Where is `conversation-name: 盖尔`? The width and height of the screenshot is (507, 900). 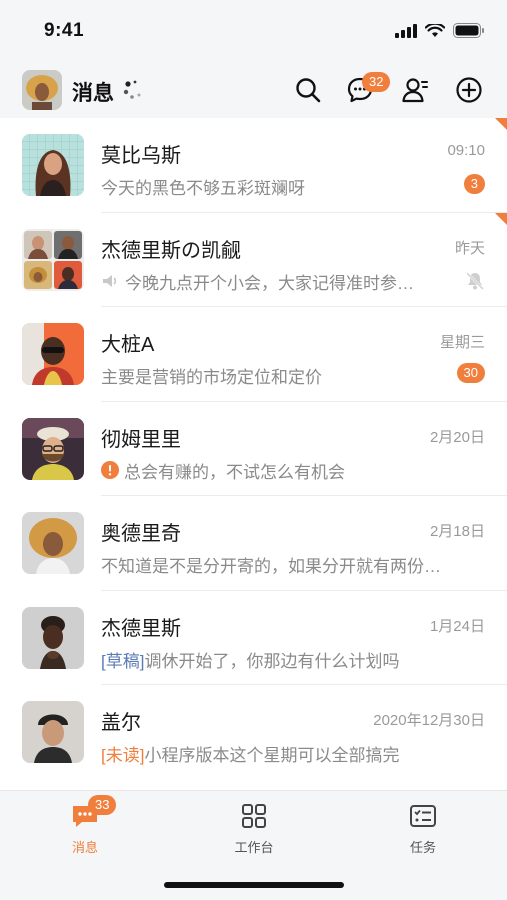
conversation-name: 盖尔 is located at coordinates (121, 723).